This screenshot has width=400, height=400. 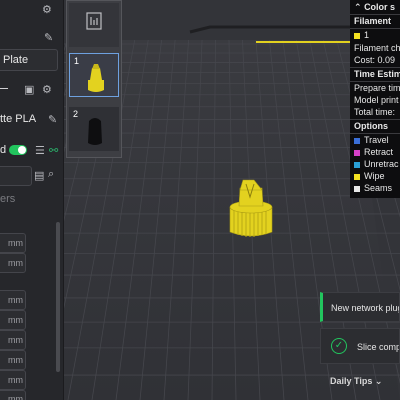 I want to click on time-estimation-header: Time Estim, so click(x=377, y=74).